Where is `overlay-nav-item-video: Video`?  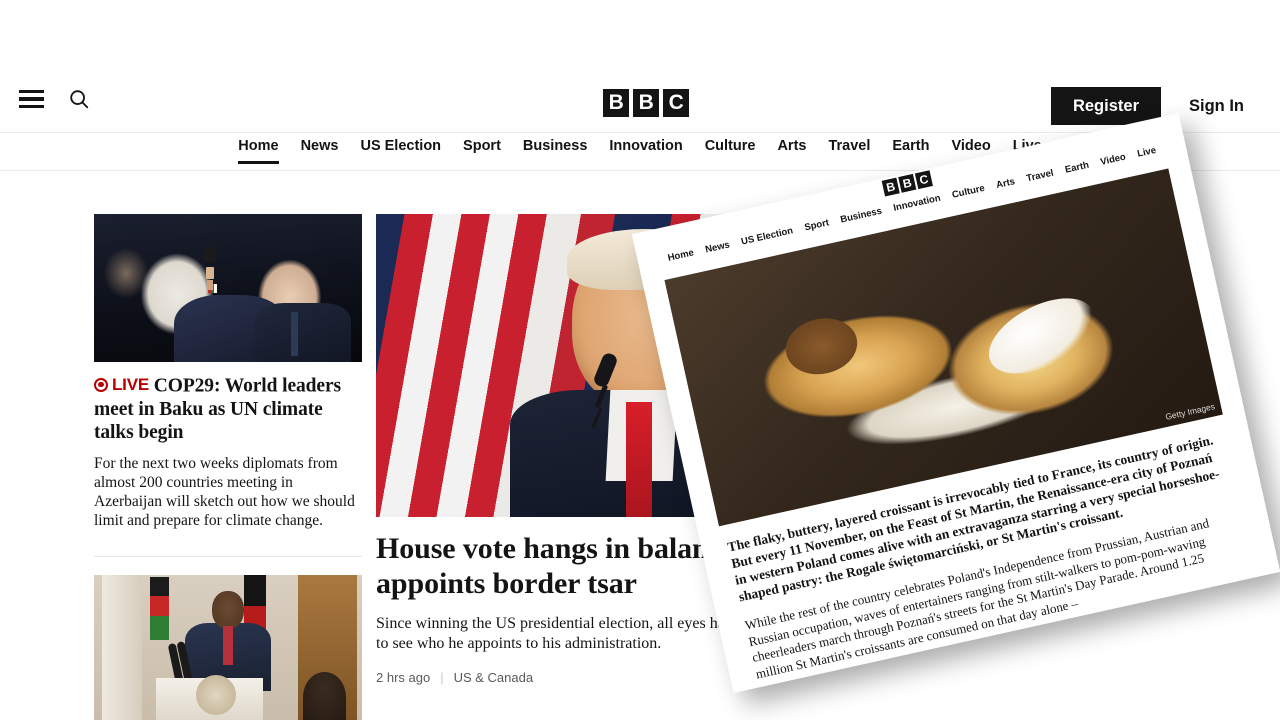
overlay-nav-item-video: Video is located at coordinates (1113, 159).